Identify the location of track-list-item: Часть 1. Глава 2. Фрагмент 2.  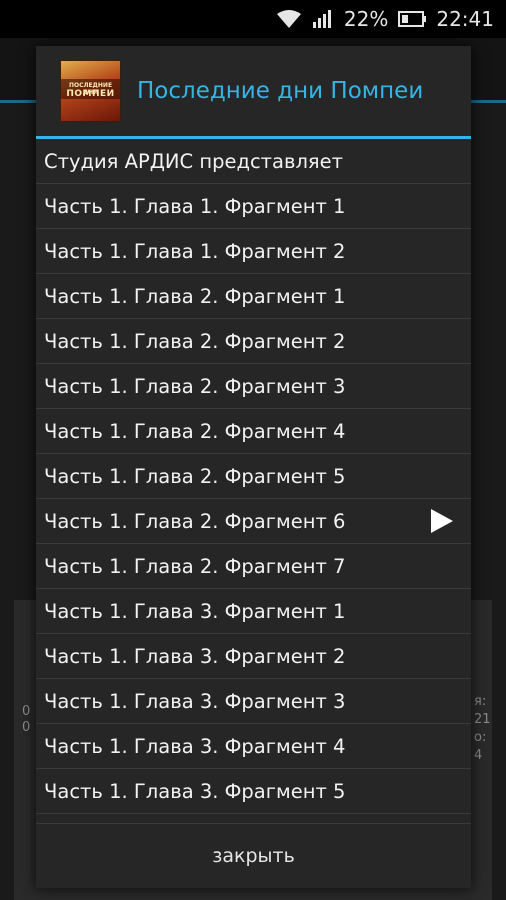
(253, 341).